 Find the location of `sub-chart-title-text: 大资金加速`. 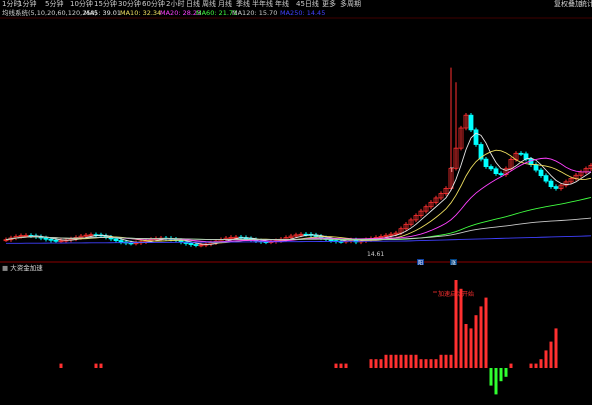

sub-chart-title-text: 大资金加速 is located at coordinates (26, 268).